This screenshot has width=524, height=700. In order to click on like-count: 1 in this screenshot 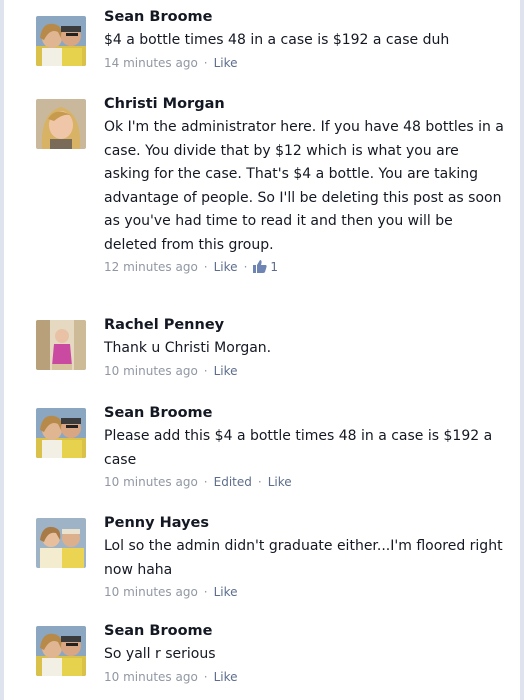, I will do `click(265, 267)`.